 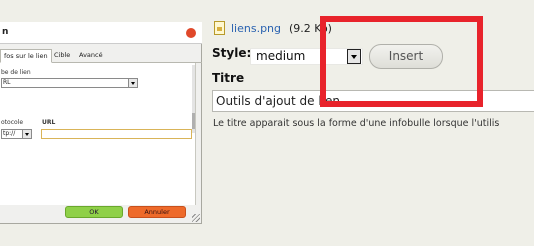 What do you see at coordinates (193, 99) in the screenshot?
I see `panel-scrollbar` at bounding box center [193, 99].